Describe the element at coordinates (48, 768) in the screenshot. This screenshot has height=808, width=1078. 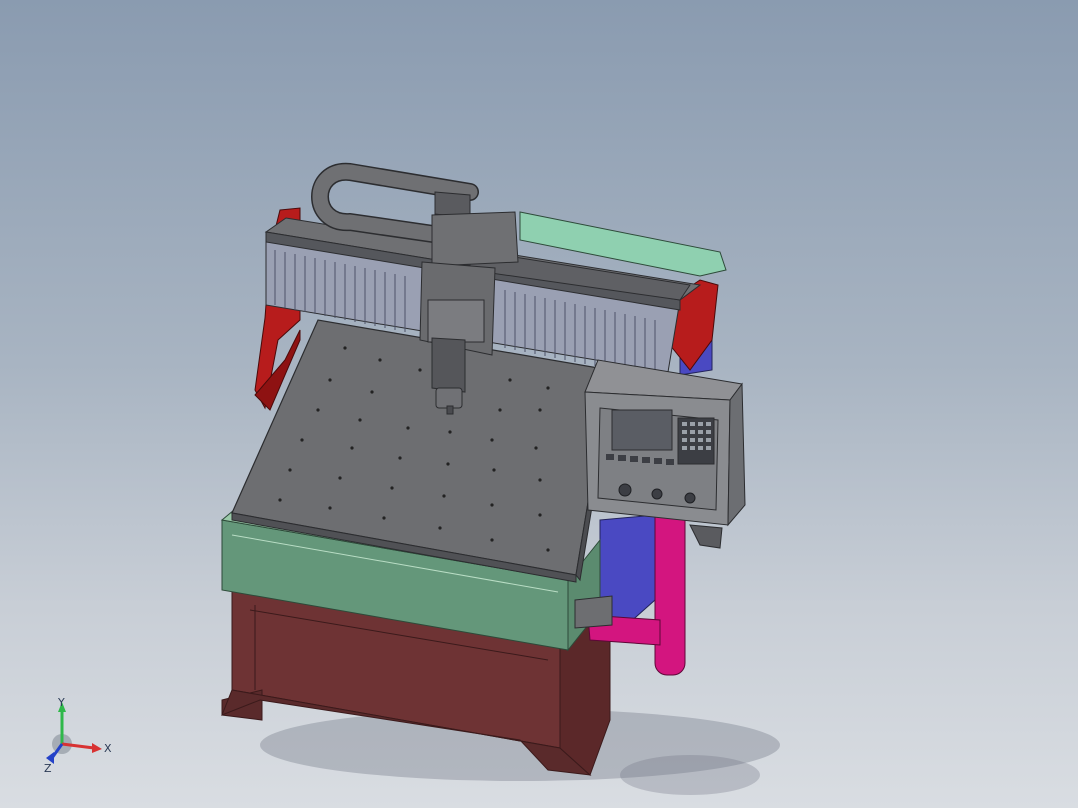
I see `z-axis-label: Z` at that location.